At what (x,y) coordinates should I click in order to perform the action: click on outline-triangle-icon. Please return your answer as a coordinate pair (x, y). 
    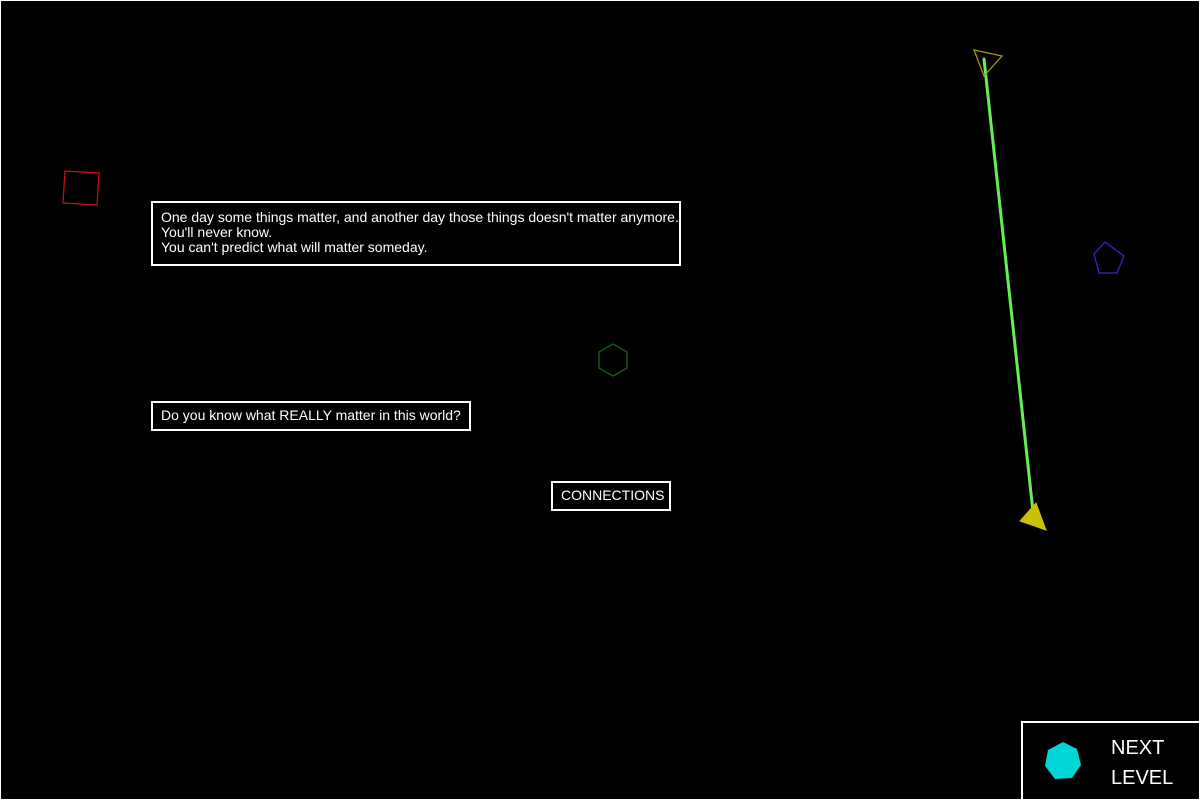
    Looking at the image, I should click on (988, 63).